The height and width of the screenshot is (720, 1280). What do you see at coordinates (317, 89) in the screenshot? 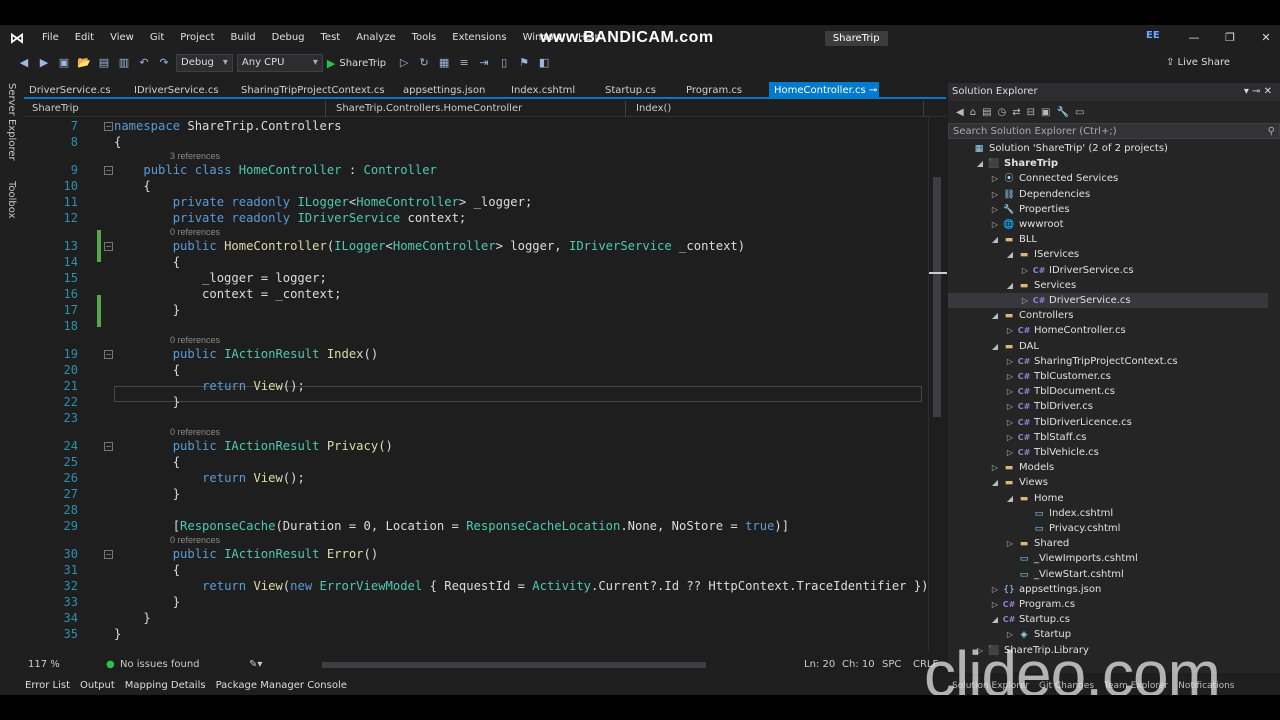
I see `tab-sharingtripcontext: SharingTripProjectContext.cs` at bounding box center [317, 89].